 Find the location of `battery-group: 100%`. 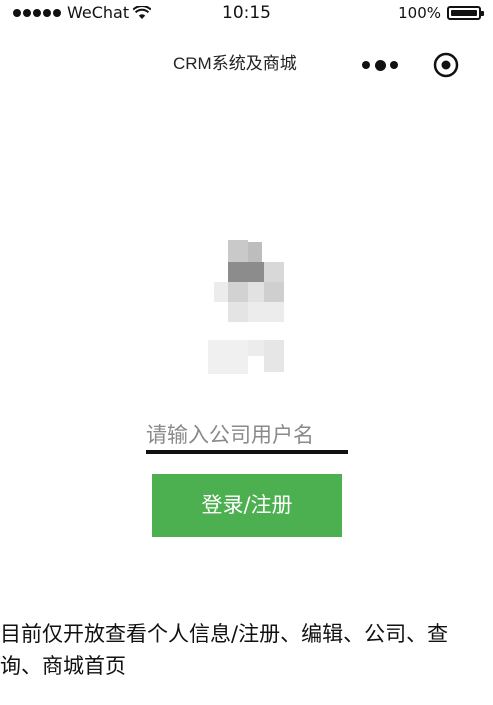

battery-group: 100% is located at coordinates (441, 13).